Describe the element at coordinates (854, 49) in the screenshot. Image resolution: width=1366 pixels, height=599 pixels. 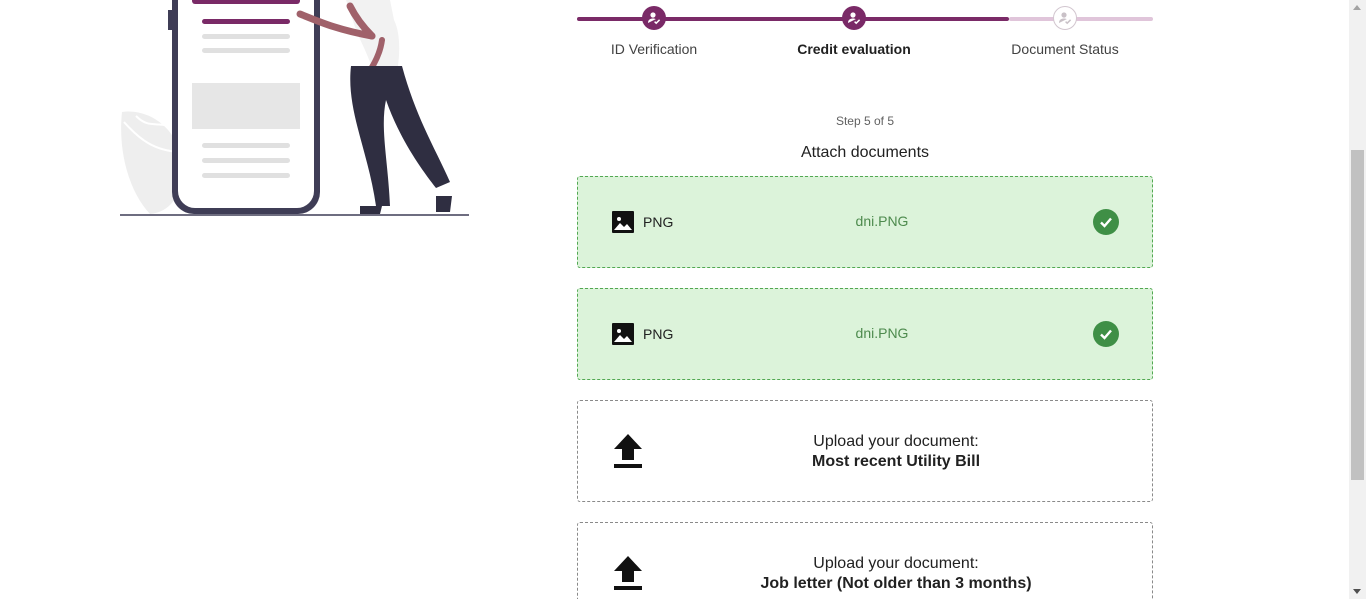
I see `step-label-credit-evaluation: Credit evaluation` at that location.